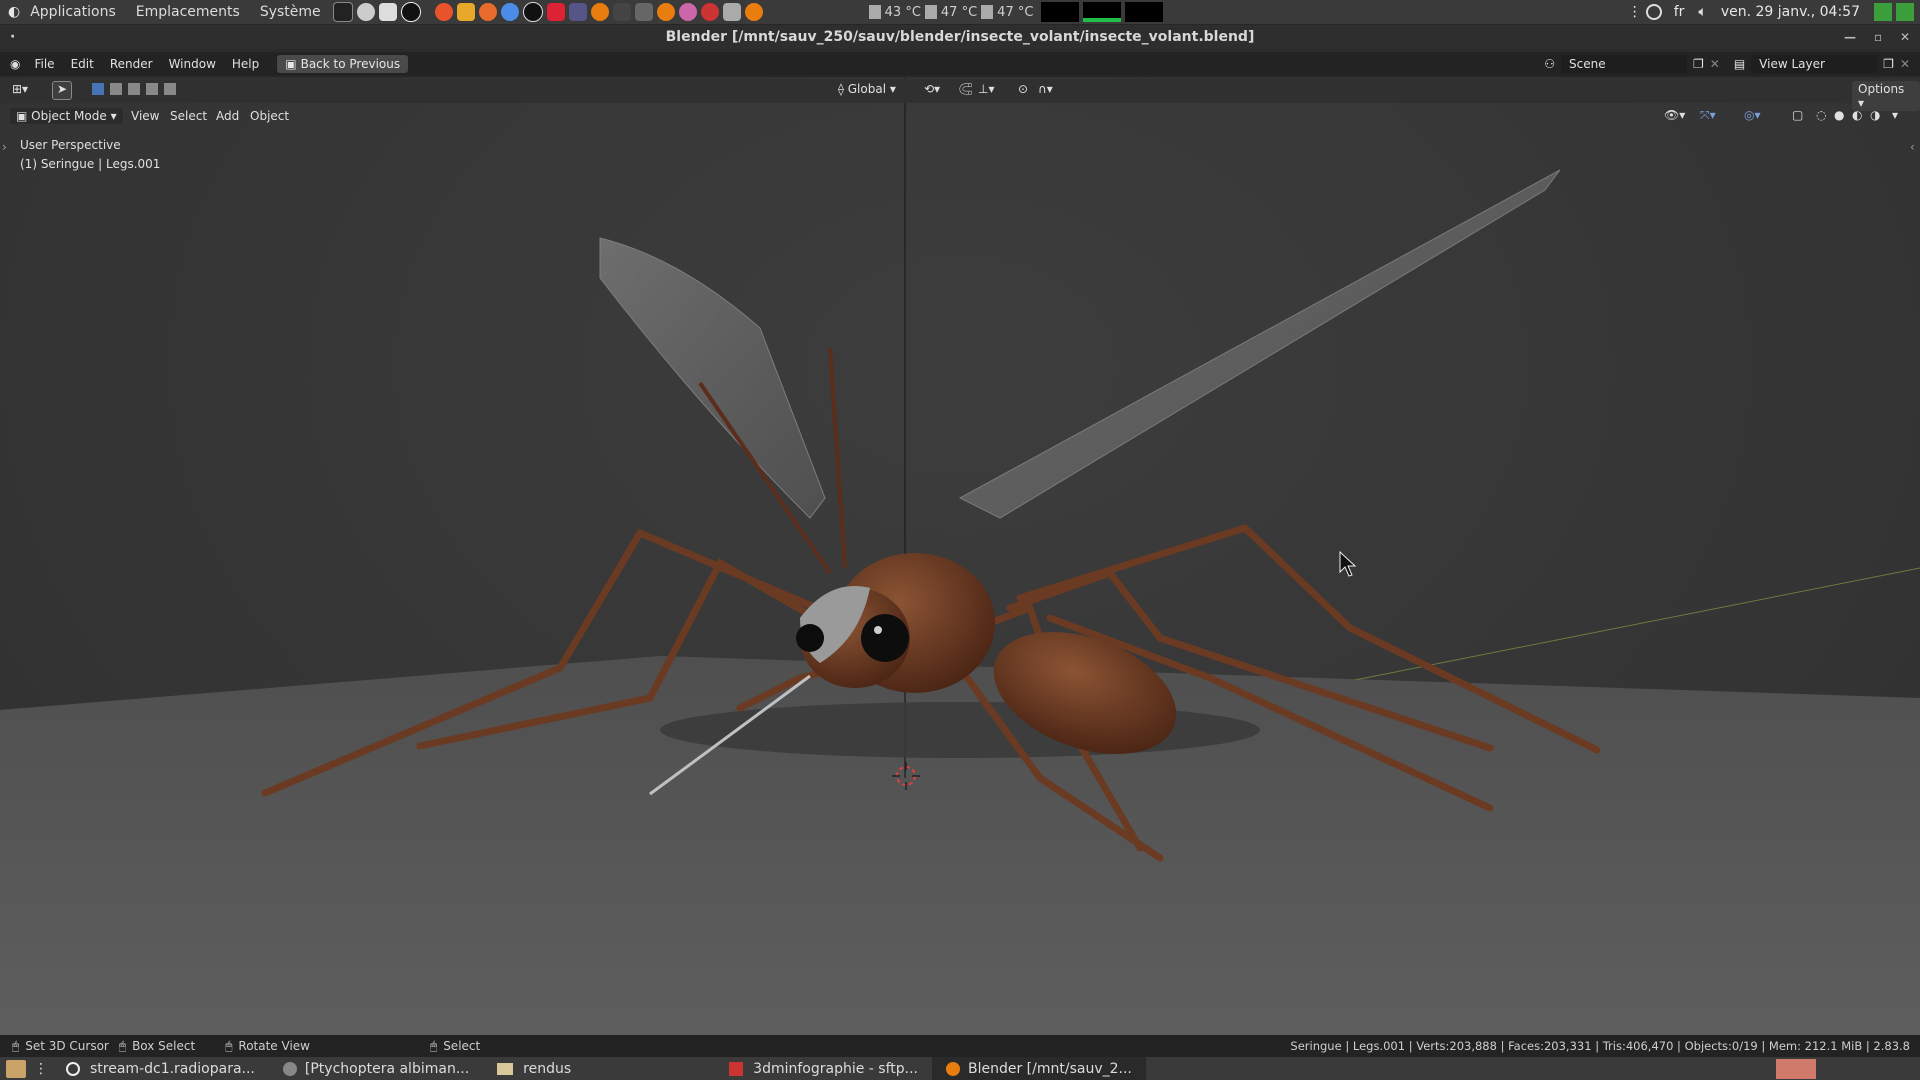 Image resolution: width=1920 pixels, height=1080 pixels. What do you see at coordinates (188, 116) in the screenshot?
I see `menu-select: Select` at bounding box center [188, 116].